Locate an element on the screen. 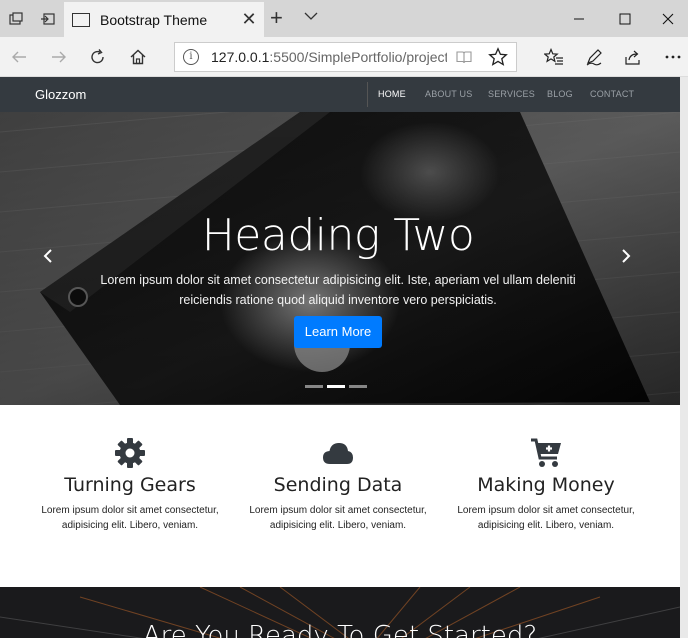 The image size is (688, 638). close-window-icon is located at coordinates (665, 18).